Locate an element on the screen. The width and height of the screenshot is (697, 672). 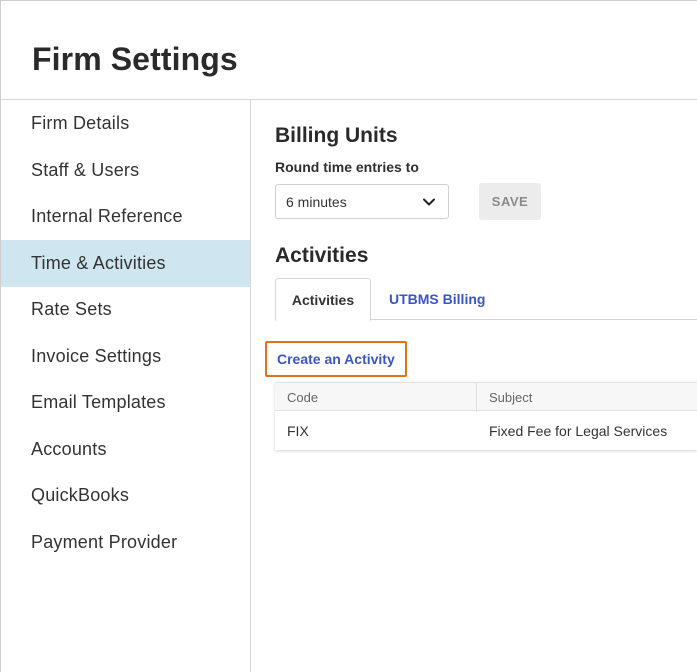
row-subject: Fixed Fee for Legal Services is located at coordinates (578, 430).